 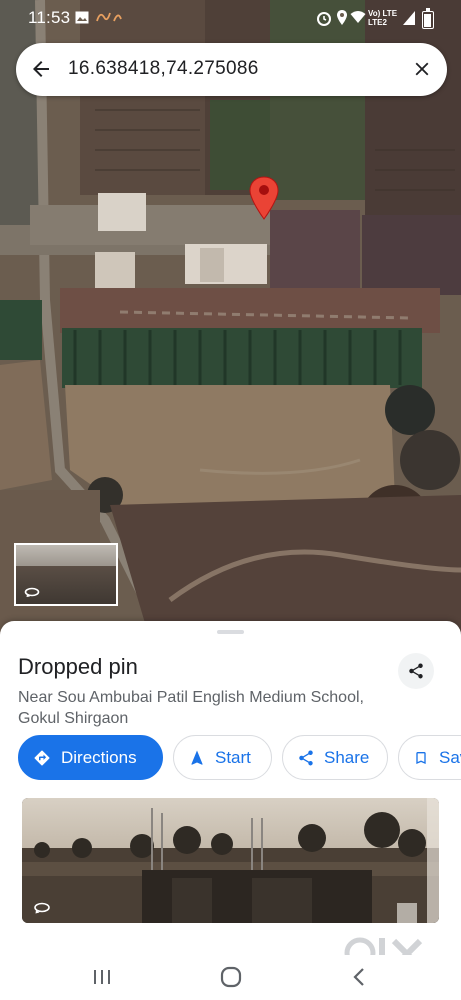 I want to click on alarm-icon, so click(x=324, y=19).